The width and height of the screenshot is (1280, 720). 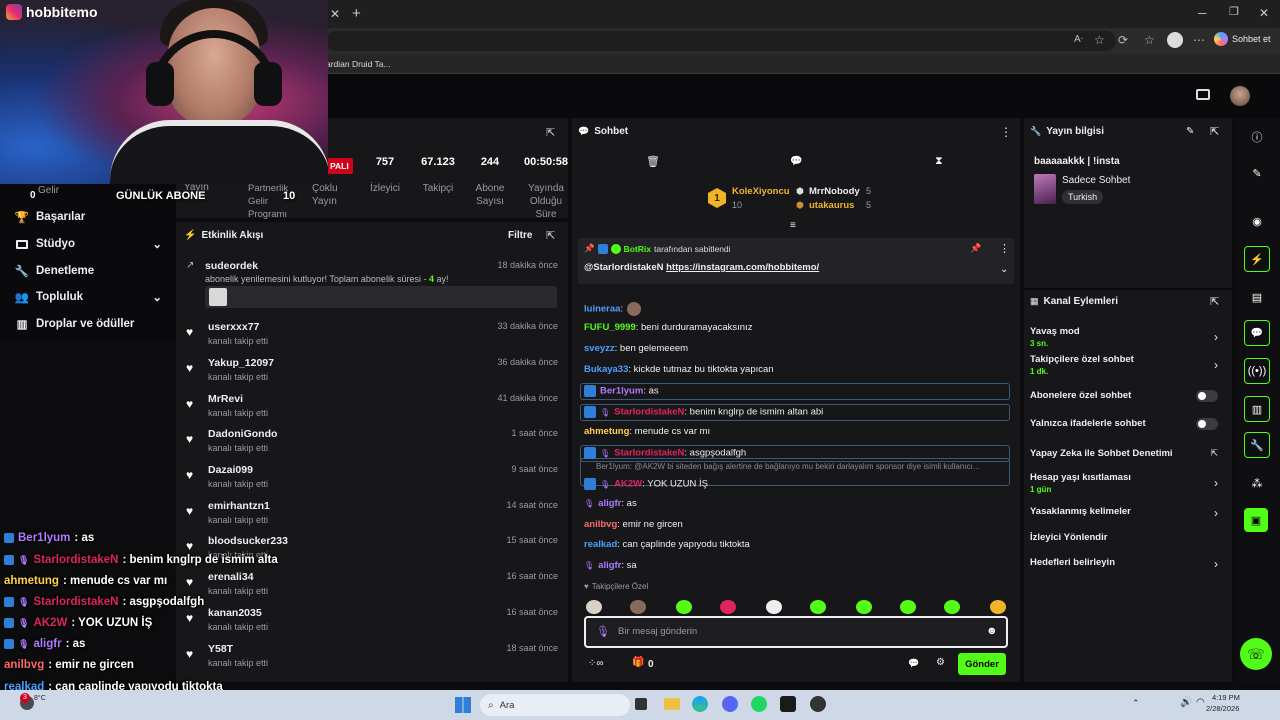 I want to click on chat-tool-icon: 💬, so click(x=1257, y=333).